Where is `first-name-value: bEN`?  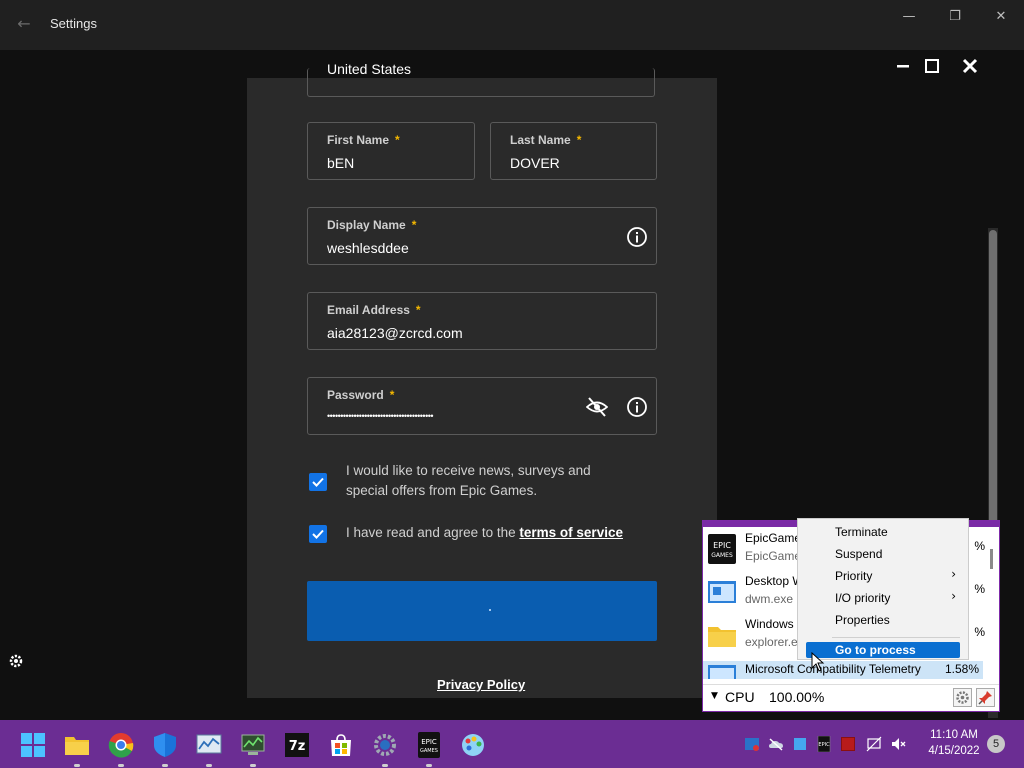 first-name-value: bEN is located at coordinates (341, 163).